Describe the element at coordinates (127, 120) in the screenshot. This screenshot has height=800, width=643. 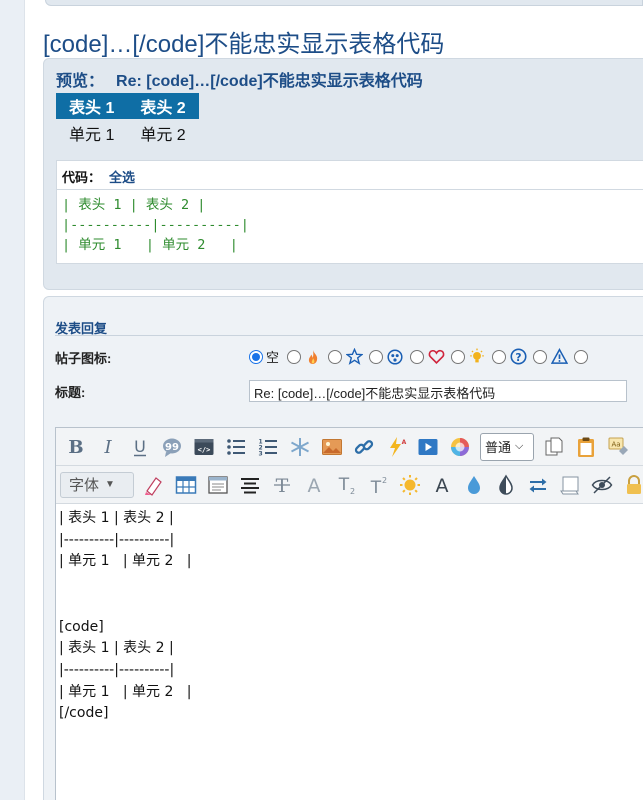
I see `preview-table: 表头 1 表头 2 单元 1 单元 2` at that location.